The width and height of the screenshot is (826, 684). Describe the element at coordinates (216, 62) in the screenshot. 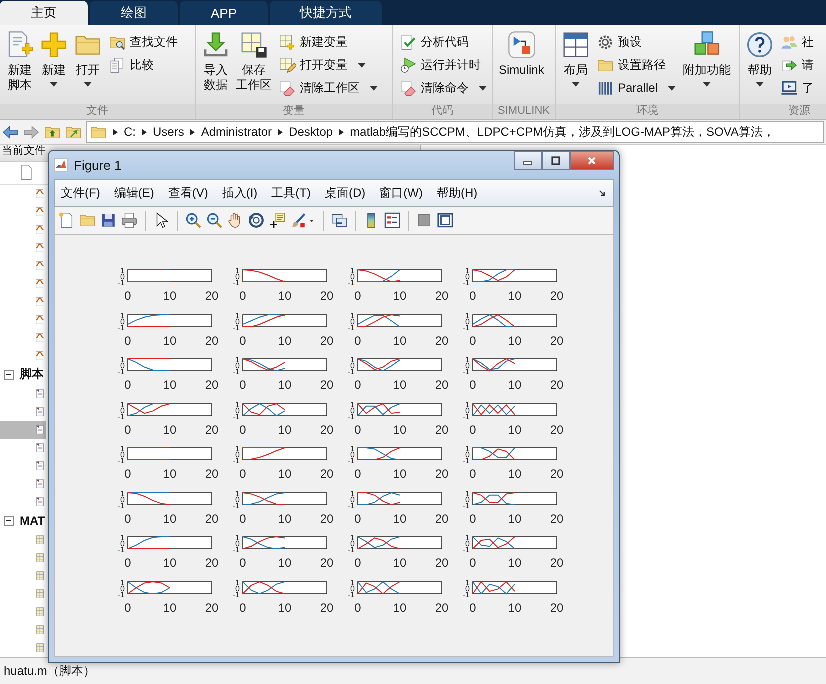

I see `ribbon-button: 导入 数据` at that location.